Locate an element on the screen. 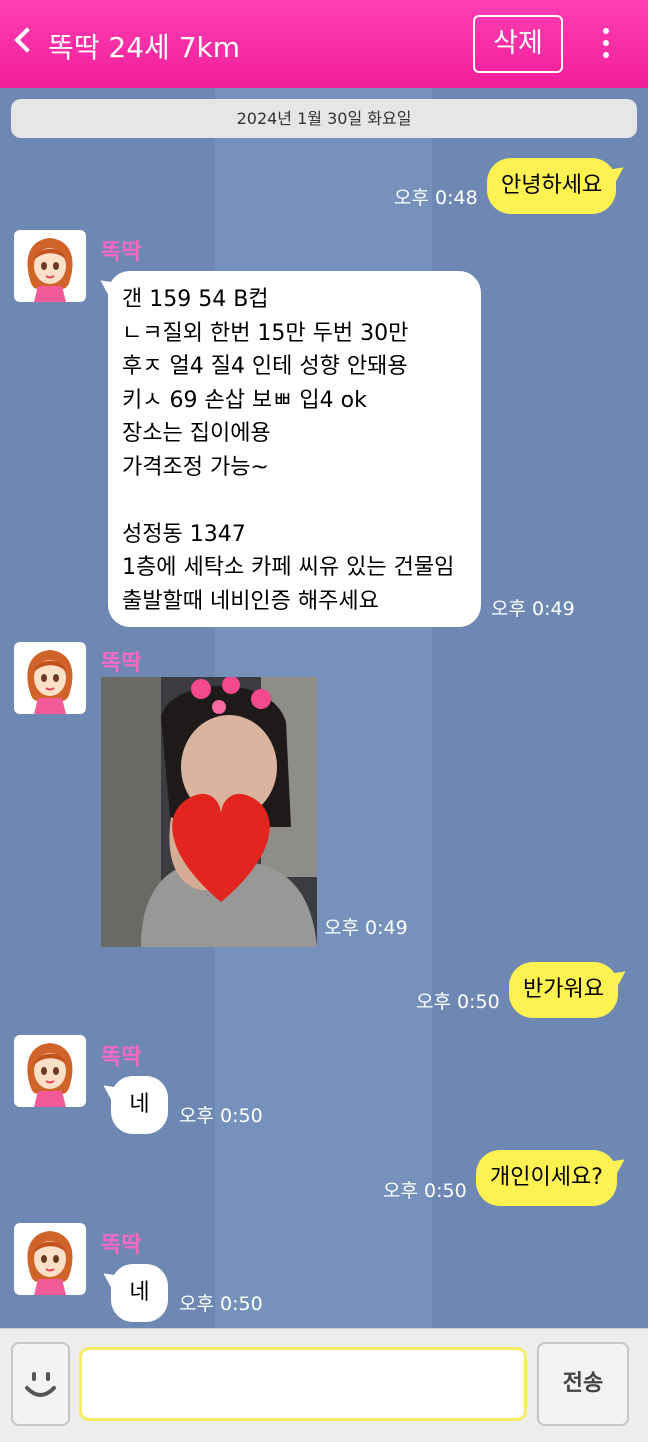  my-message-bubble: 반가워요 is located at coordinates (563, 990).